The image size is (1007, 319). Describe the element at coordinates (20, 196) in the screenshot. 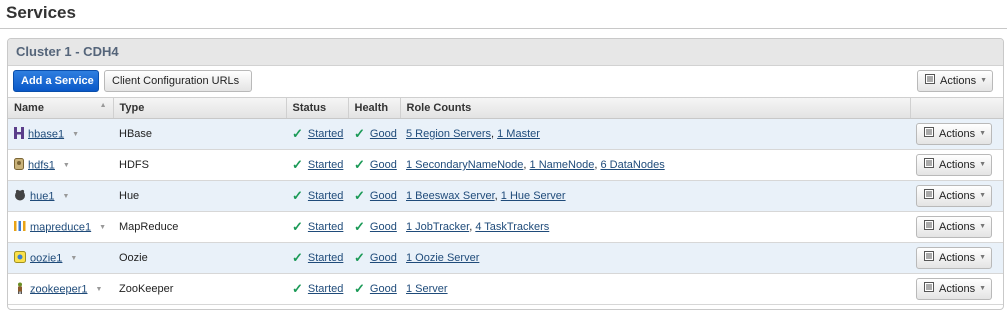

I see `hue-icon` at that location.